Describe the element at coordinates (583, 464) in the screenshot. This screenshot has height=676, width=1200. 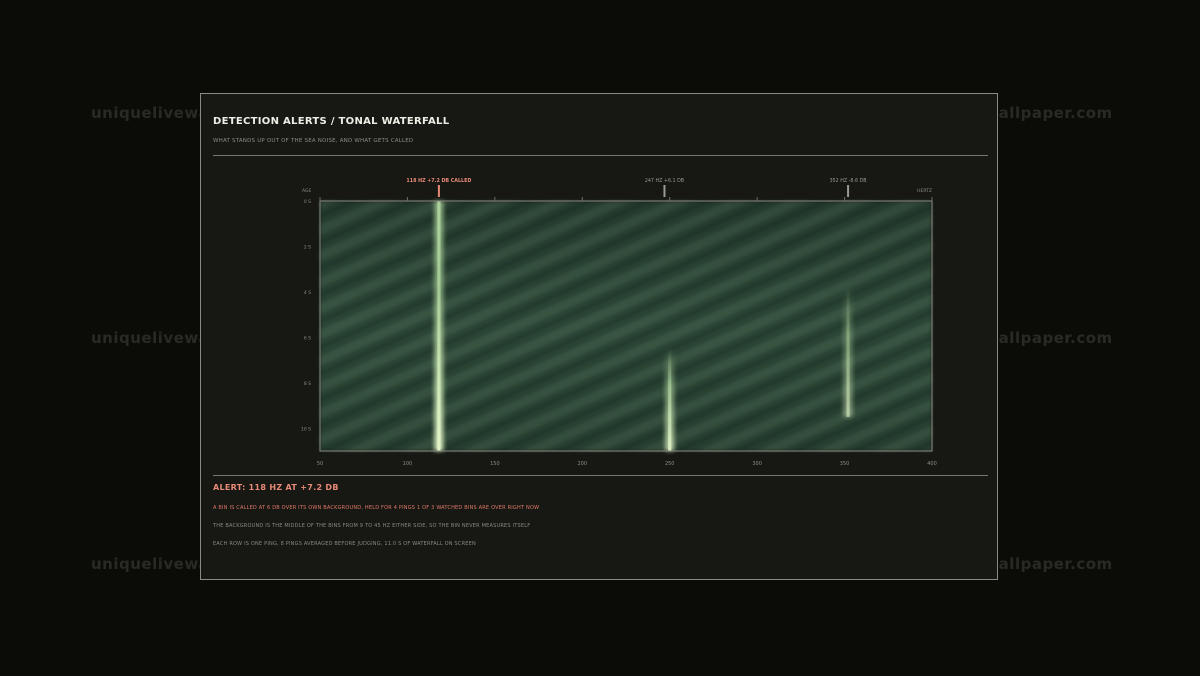
I see `x-tick-label: 200` at that location.